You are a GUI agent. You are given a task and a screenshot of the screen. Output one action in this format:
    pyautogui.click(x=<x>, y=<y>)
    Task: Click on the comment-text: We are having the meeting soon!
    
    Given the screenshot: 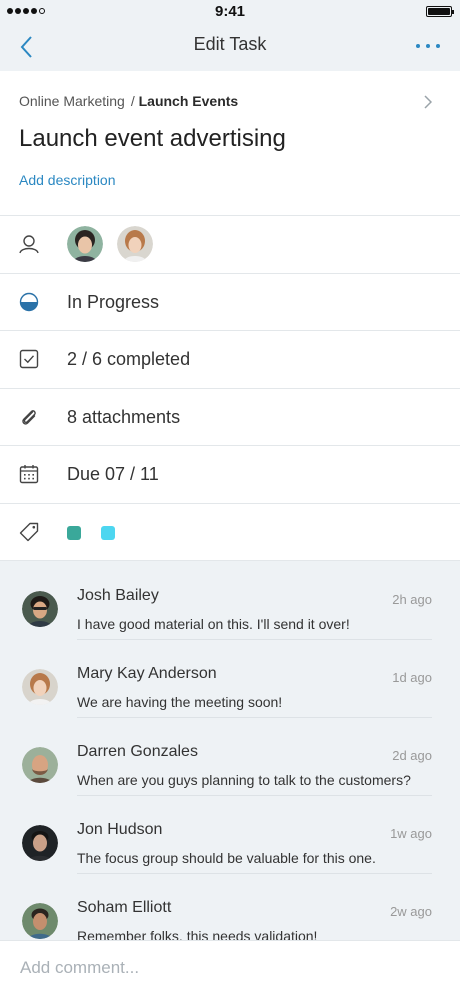 What is the action you would take?
    pyautogui.click(x=180, y=702)
    